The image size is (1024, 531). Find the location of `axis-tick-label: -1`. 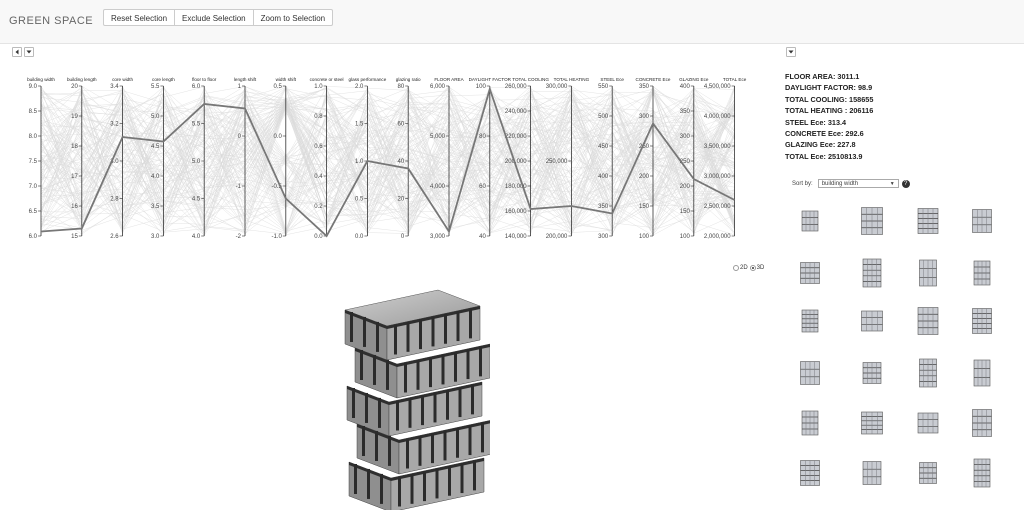

axis-tick-label: -1 is located at coordinates (239, 187).